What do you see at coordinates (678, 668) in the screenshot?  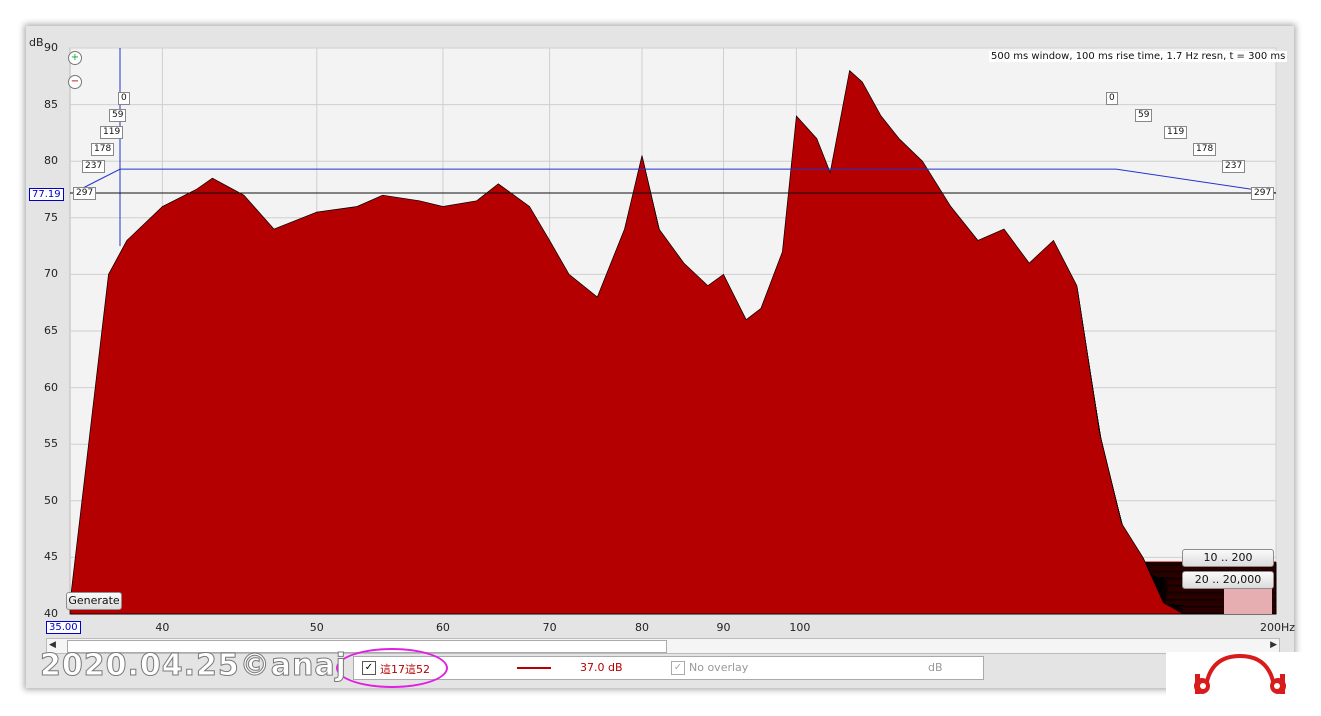 I see `overlay-checkbox: ✓` at bounding box center [678, 668].